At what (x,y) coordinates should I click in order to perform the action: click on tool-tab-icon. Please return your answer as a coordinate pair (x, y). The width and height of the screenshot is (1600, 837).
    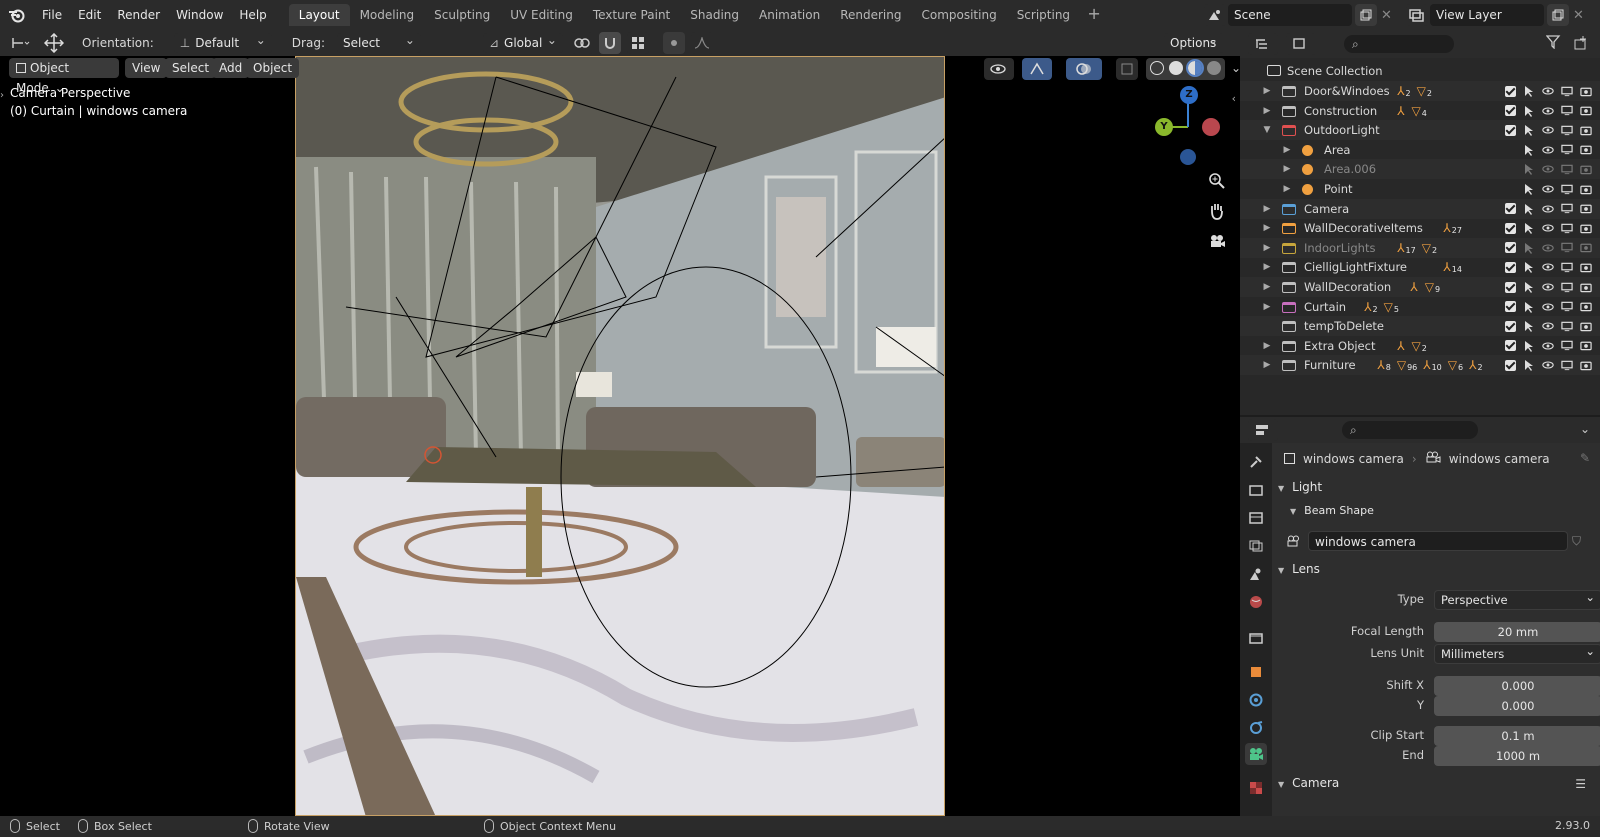
    Looking at the image, I should click on (1256, 462).